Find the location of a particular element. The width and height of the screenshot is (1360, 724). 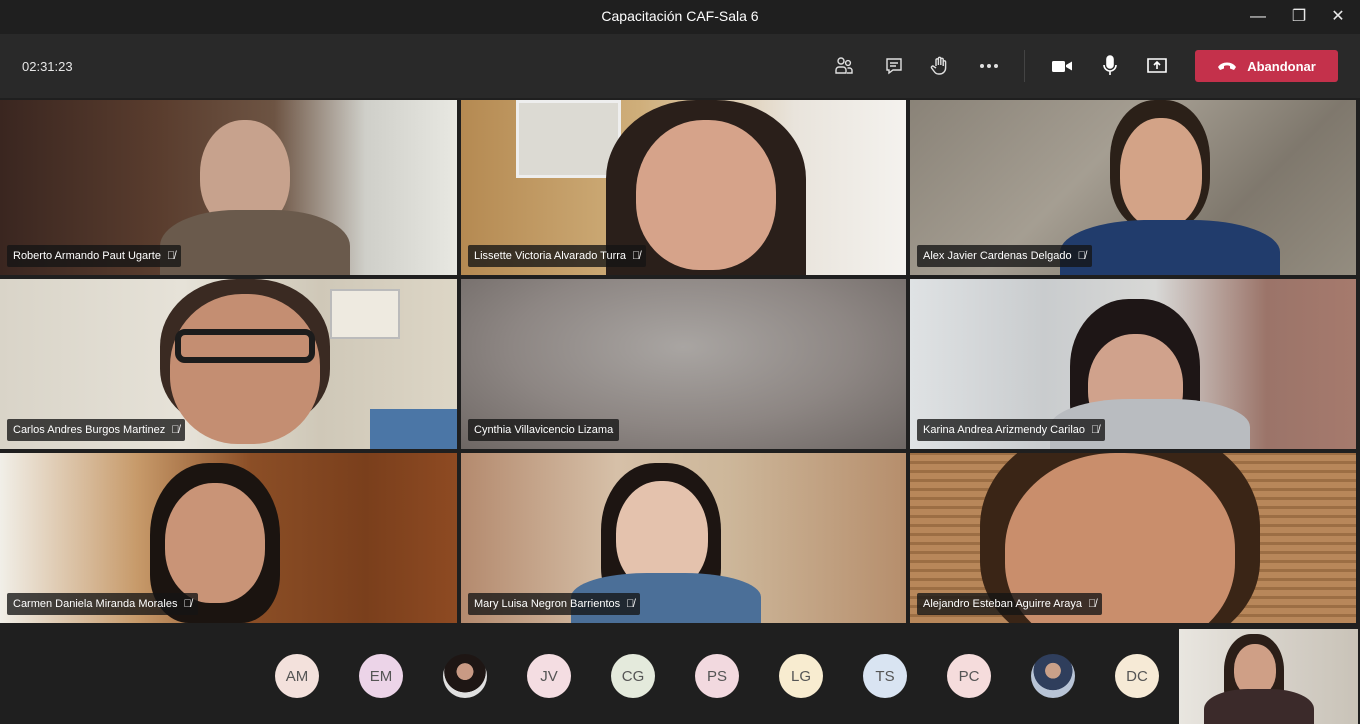

participant-avatar: JV is located at coordinates (549, 676).